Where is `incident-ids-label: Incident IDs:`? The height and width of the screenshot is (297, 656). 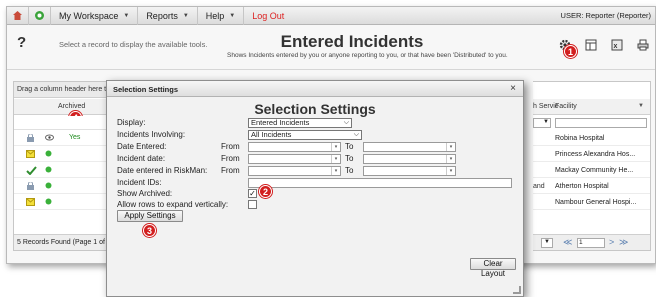
incident-ids-label: Incident IDs: is located at coordinates (139, 182).